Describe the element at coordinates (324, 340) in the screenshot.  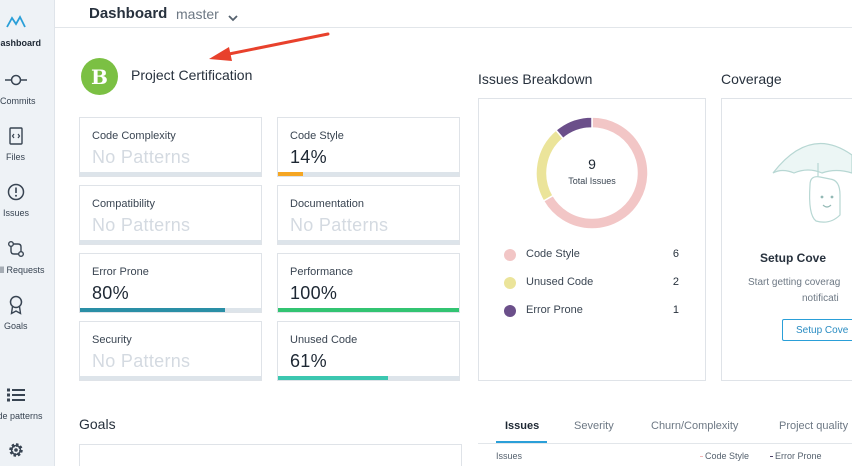
I see `metric-name: Unused Code` at that location.